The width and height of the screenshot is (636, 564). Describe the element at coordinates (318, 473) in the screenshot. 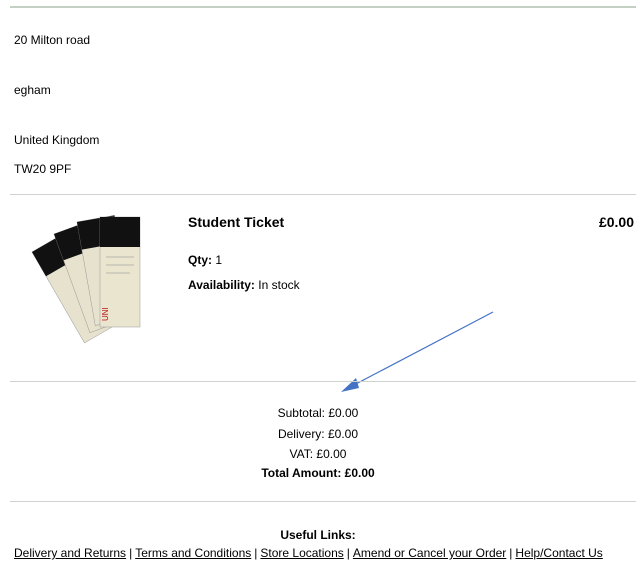

I see `total-amount: Total Amount: £0.00` at that location.